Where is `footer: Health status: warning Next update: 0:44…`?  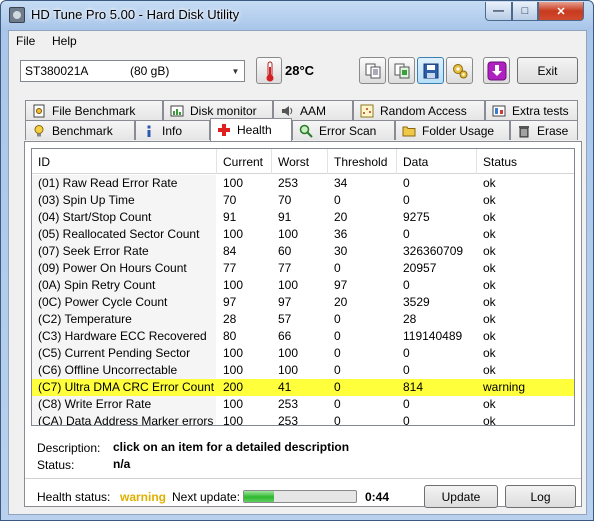 footer: Health status: warning Next update: 0:44… is located at coordinates (303, 495).